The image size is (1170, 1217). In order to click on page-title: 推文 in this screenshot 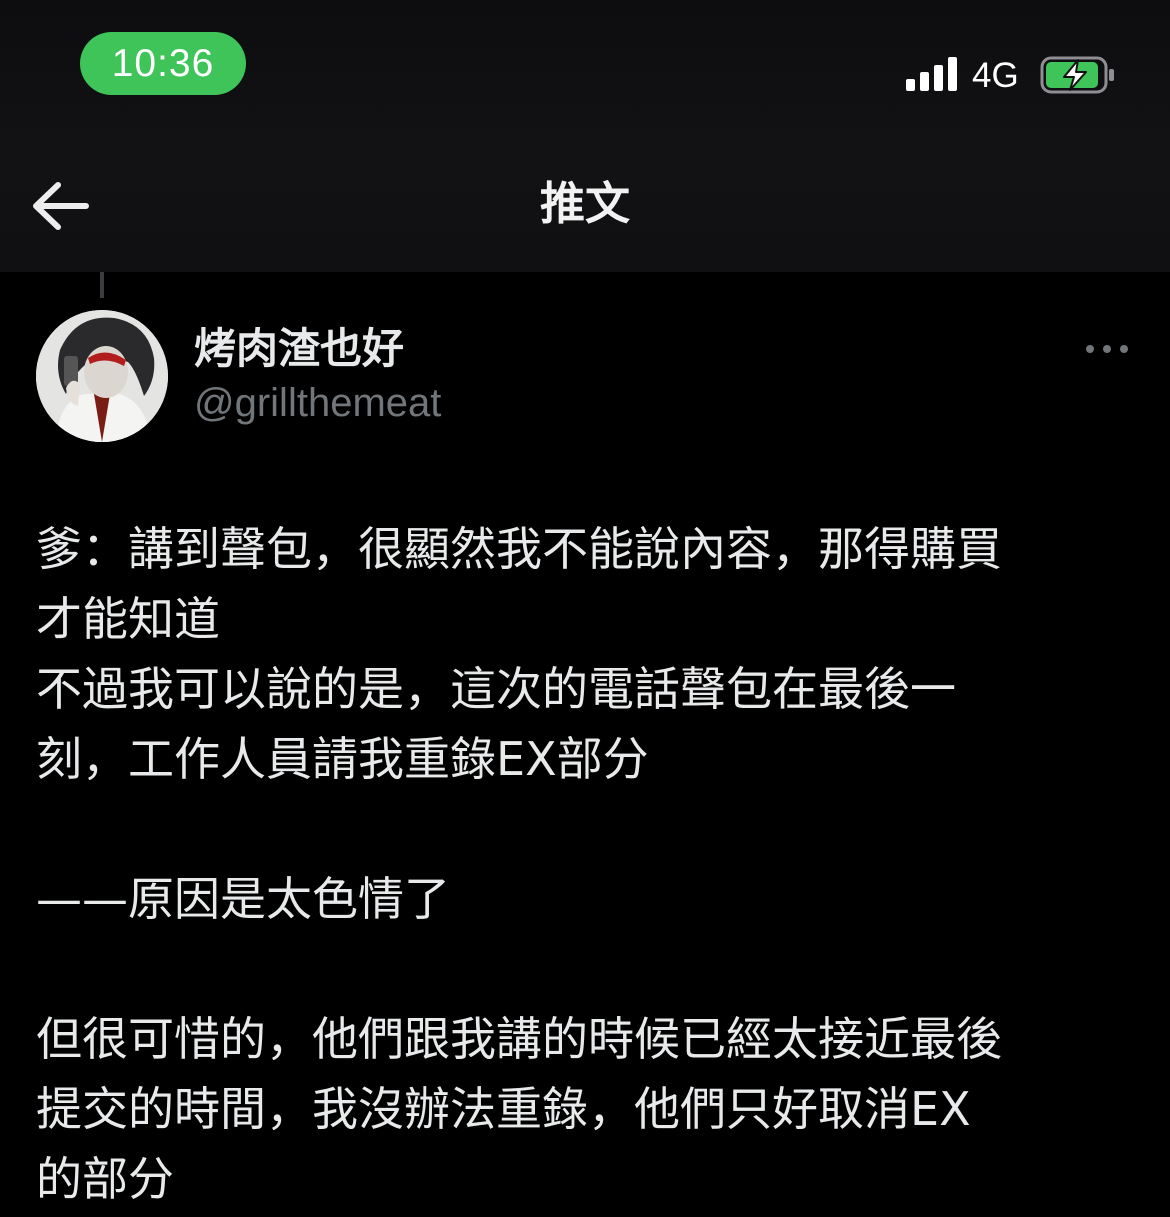, I will do `click(584, 203)`.